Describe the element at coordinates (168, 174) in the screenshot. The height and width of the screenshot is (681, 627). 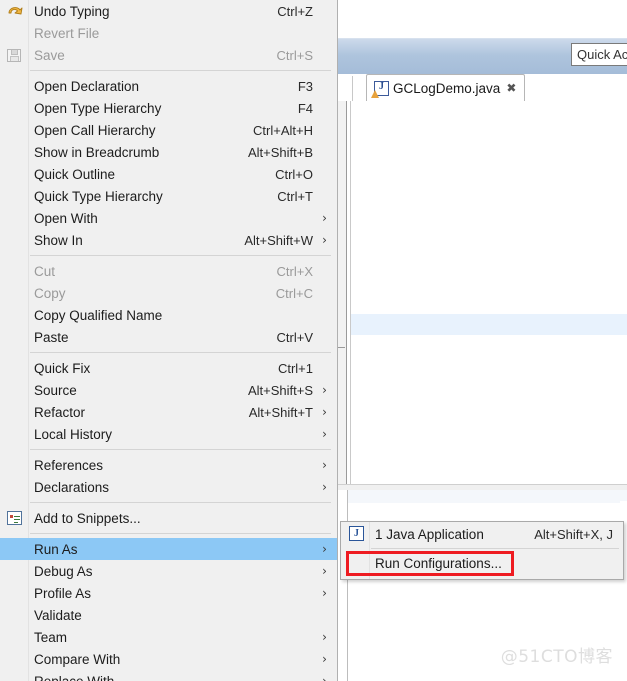
I see `menu-item-quick-outline: Quick OutlineCtrl+O›` at that location.